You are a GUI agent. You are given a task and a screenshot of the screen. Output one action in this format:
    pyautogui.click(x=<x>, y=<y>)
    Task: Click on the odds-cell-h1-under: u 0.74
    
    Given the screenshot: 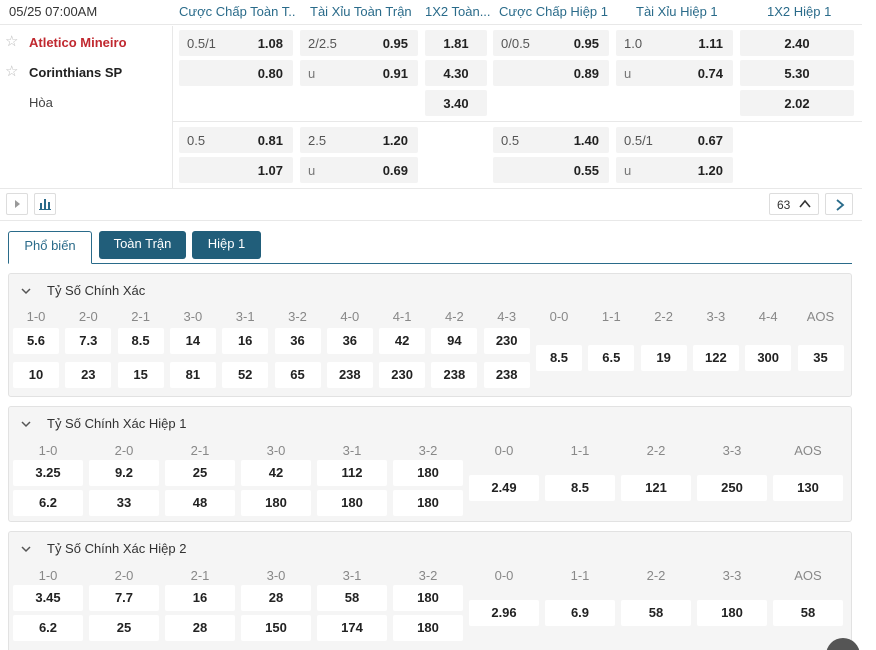 What is the action you would take?
    pyautogui.click(x=674, y=73)
    